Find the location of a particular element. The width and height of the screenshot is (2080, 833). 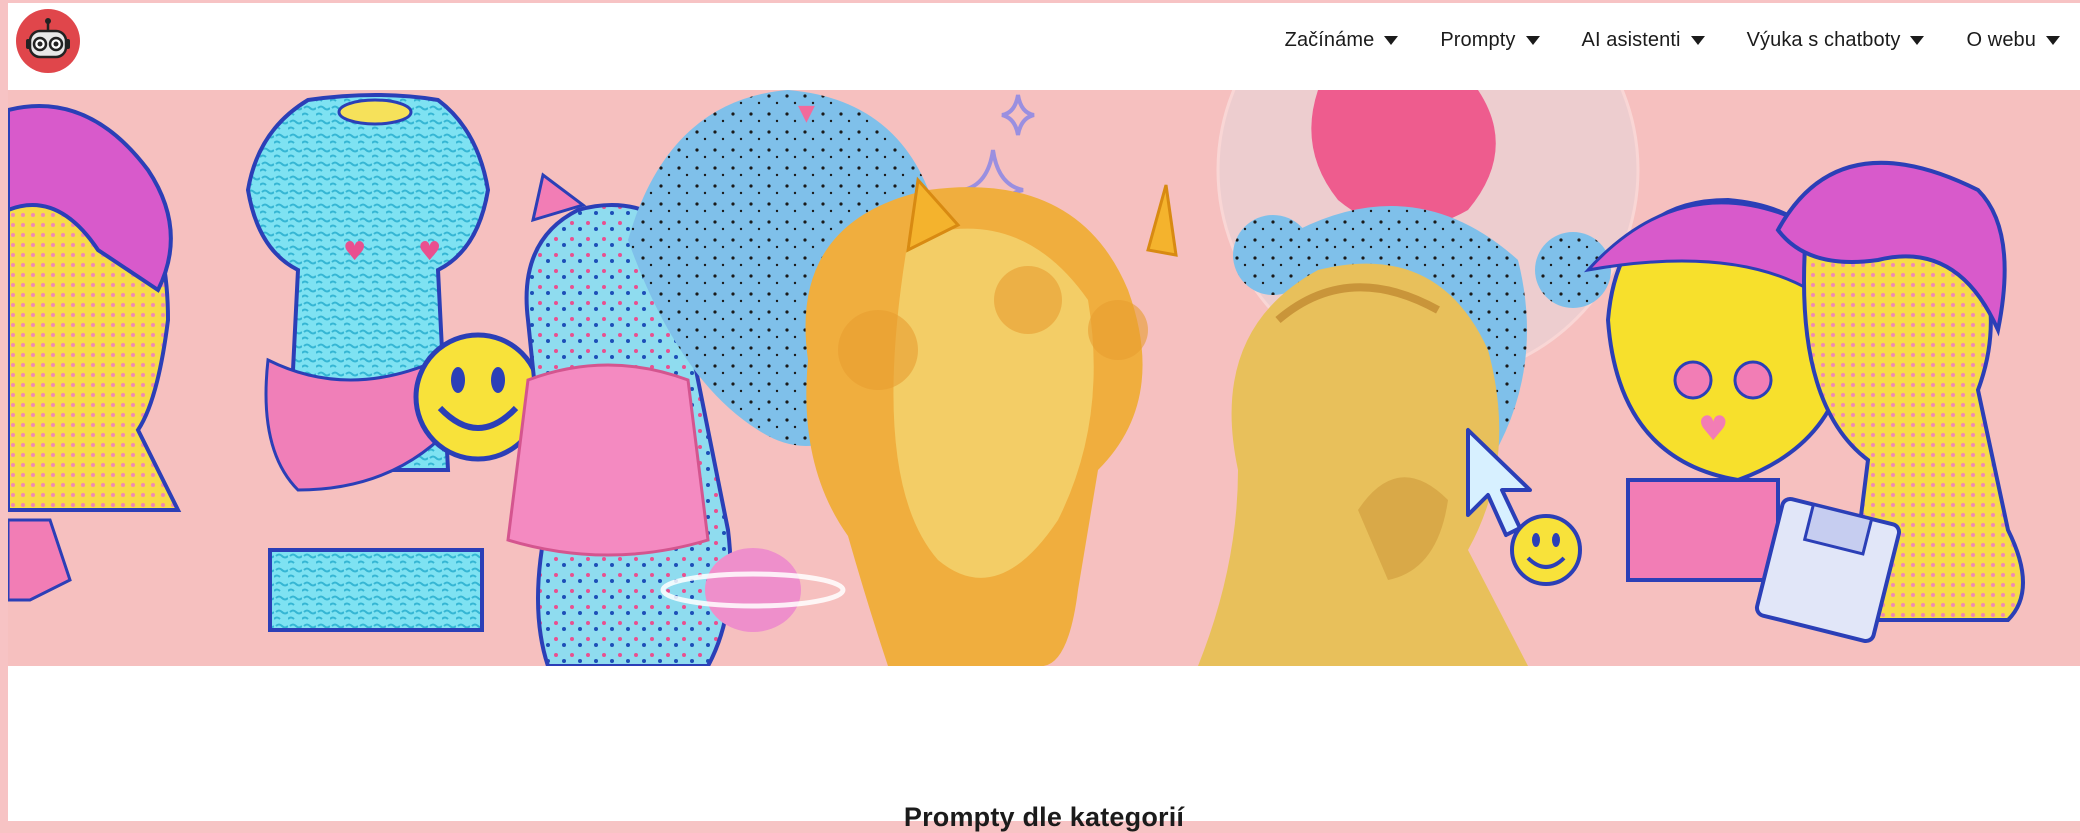

section-heading: Prompty dle kategorií is located at coordinates (1044, 817).